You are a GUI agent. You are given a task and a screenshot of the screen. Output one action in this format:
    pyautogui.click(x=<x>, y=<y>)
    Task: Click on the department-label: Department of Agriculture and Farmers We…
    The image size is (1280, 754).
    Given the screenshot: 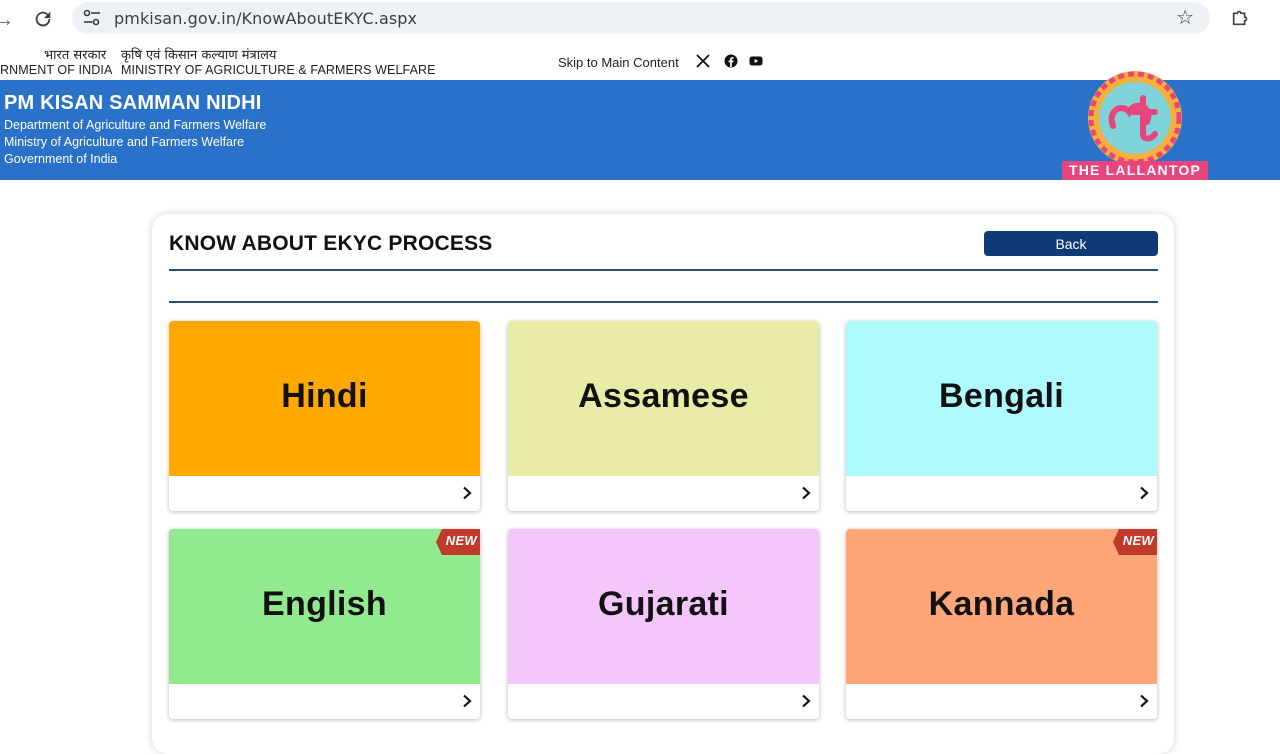 What is the action you would take?
    pyautogui.click(x=135, y=125)
    